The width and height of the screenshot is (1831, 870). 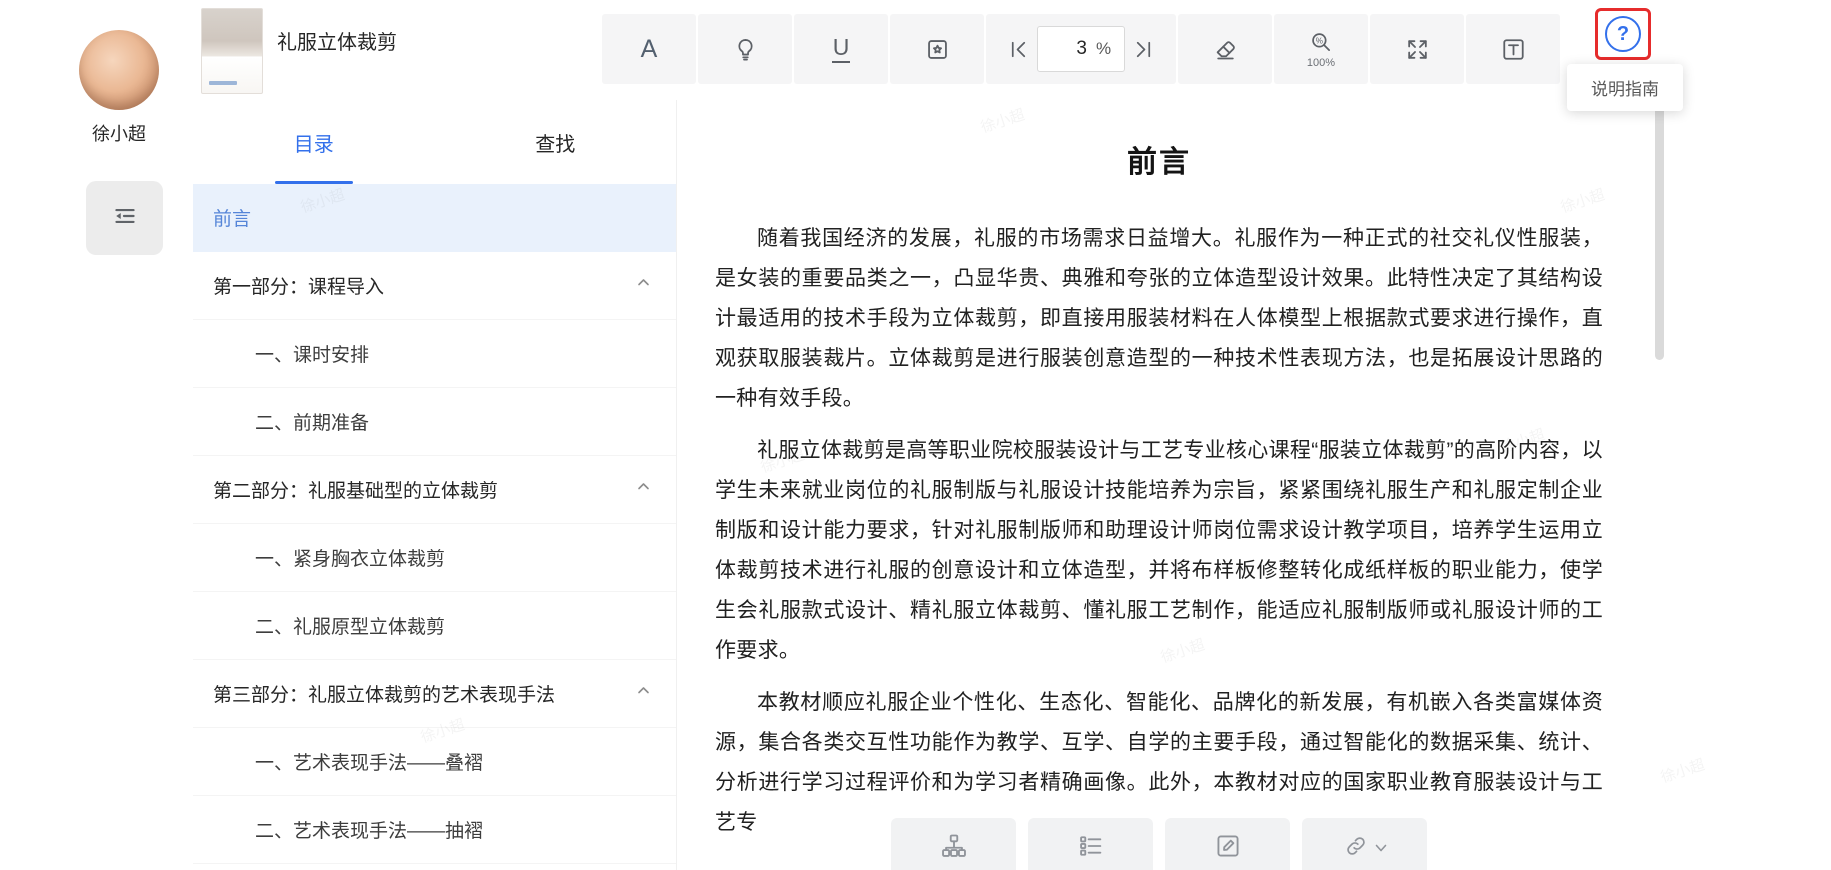 I want to click on tab-toc-label: 目录, so click(x=313, y=144).